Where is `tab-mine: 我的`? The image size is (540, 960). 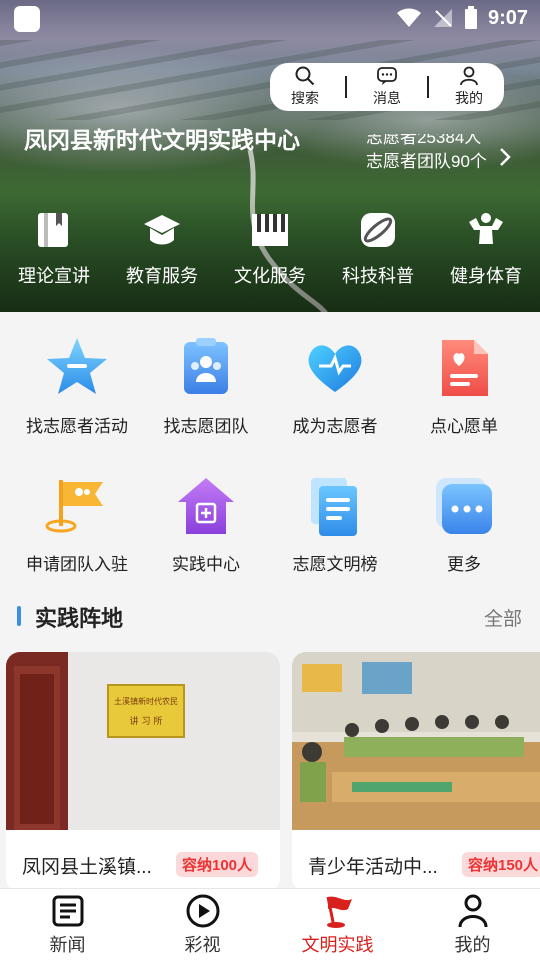 tab-mine: 我的 is located at coordinates (472, 924).